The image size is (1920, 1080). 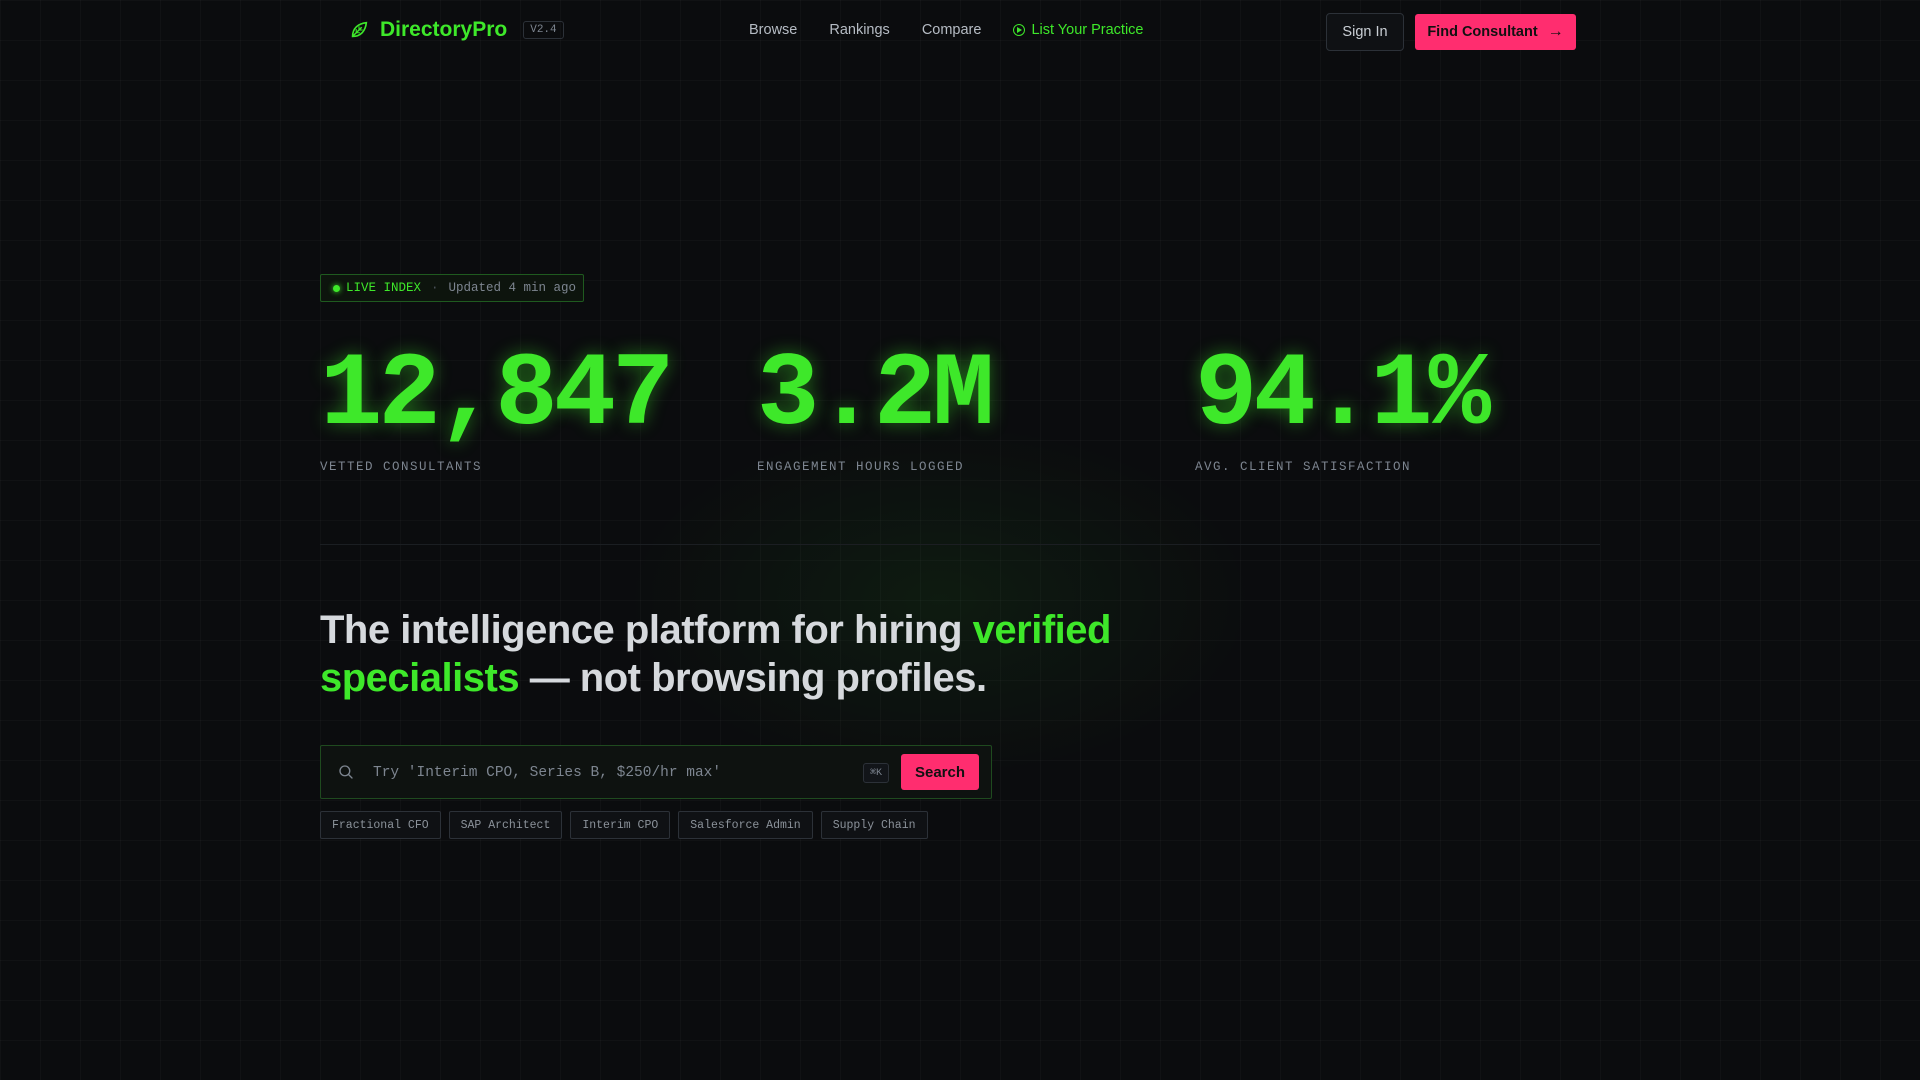 What do you see at coordinates (874, 825) in the screenshot?
I see `chip-supply-chain: Supply Chain` at bounding box center [874, 825].